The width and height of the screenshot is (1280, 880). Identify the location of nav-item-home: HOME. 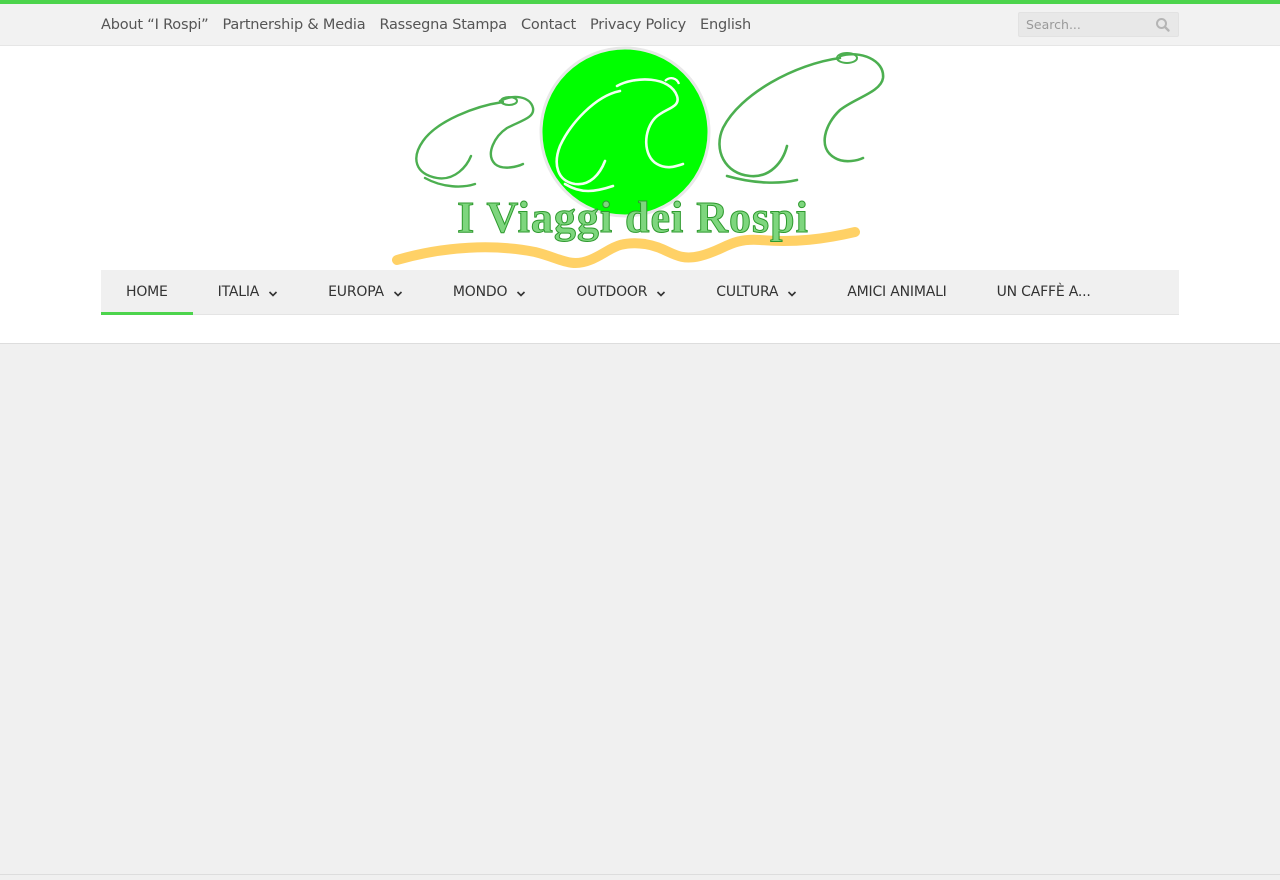
(147, 292).